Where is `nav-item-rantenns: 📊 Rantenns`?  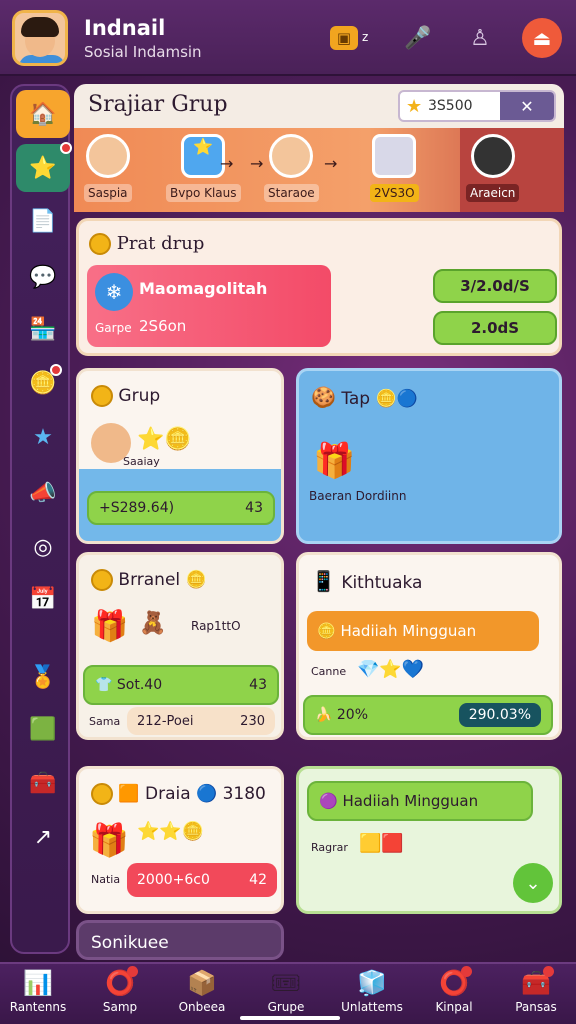 nav-item-rantenns: 📊 Rantenns is located at coordinates (38, 990).